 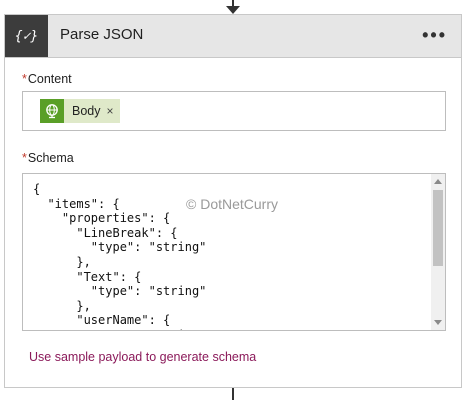 I want to click on card-title: Parse JSON, so click(x=101, y=34).